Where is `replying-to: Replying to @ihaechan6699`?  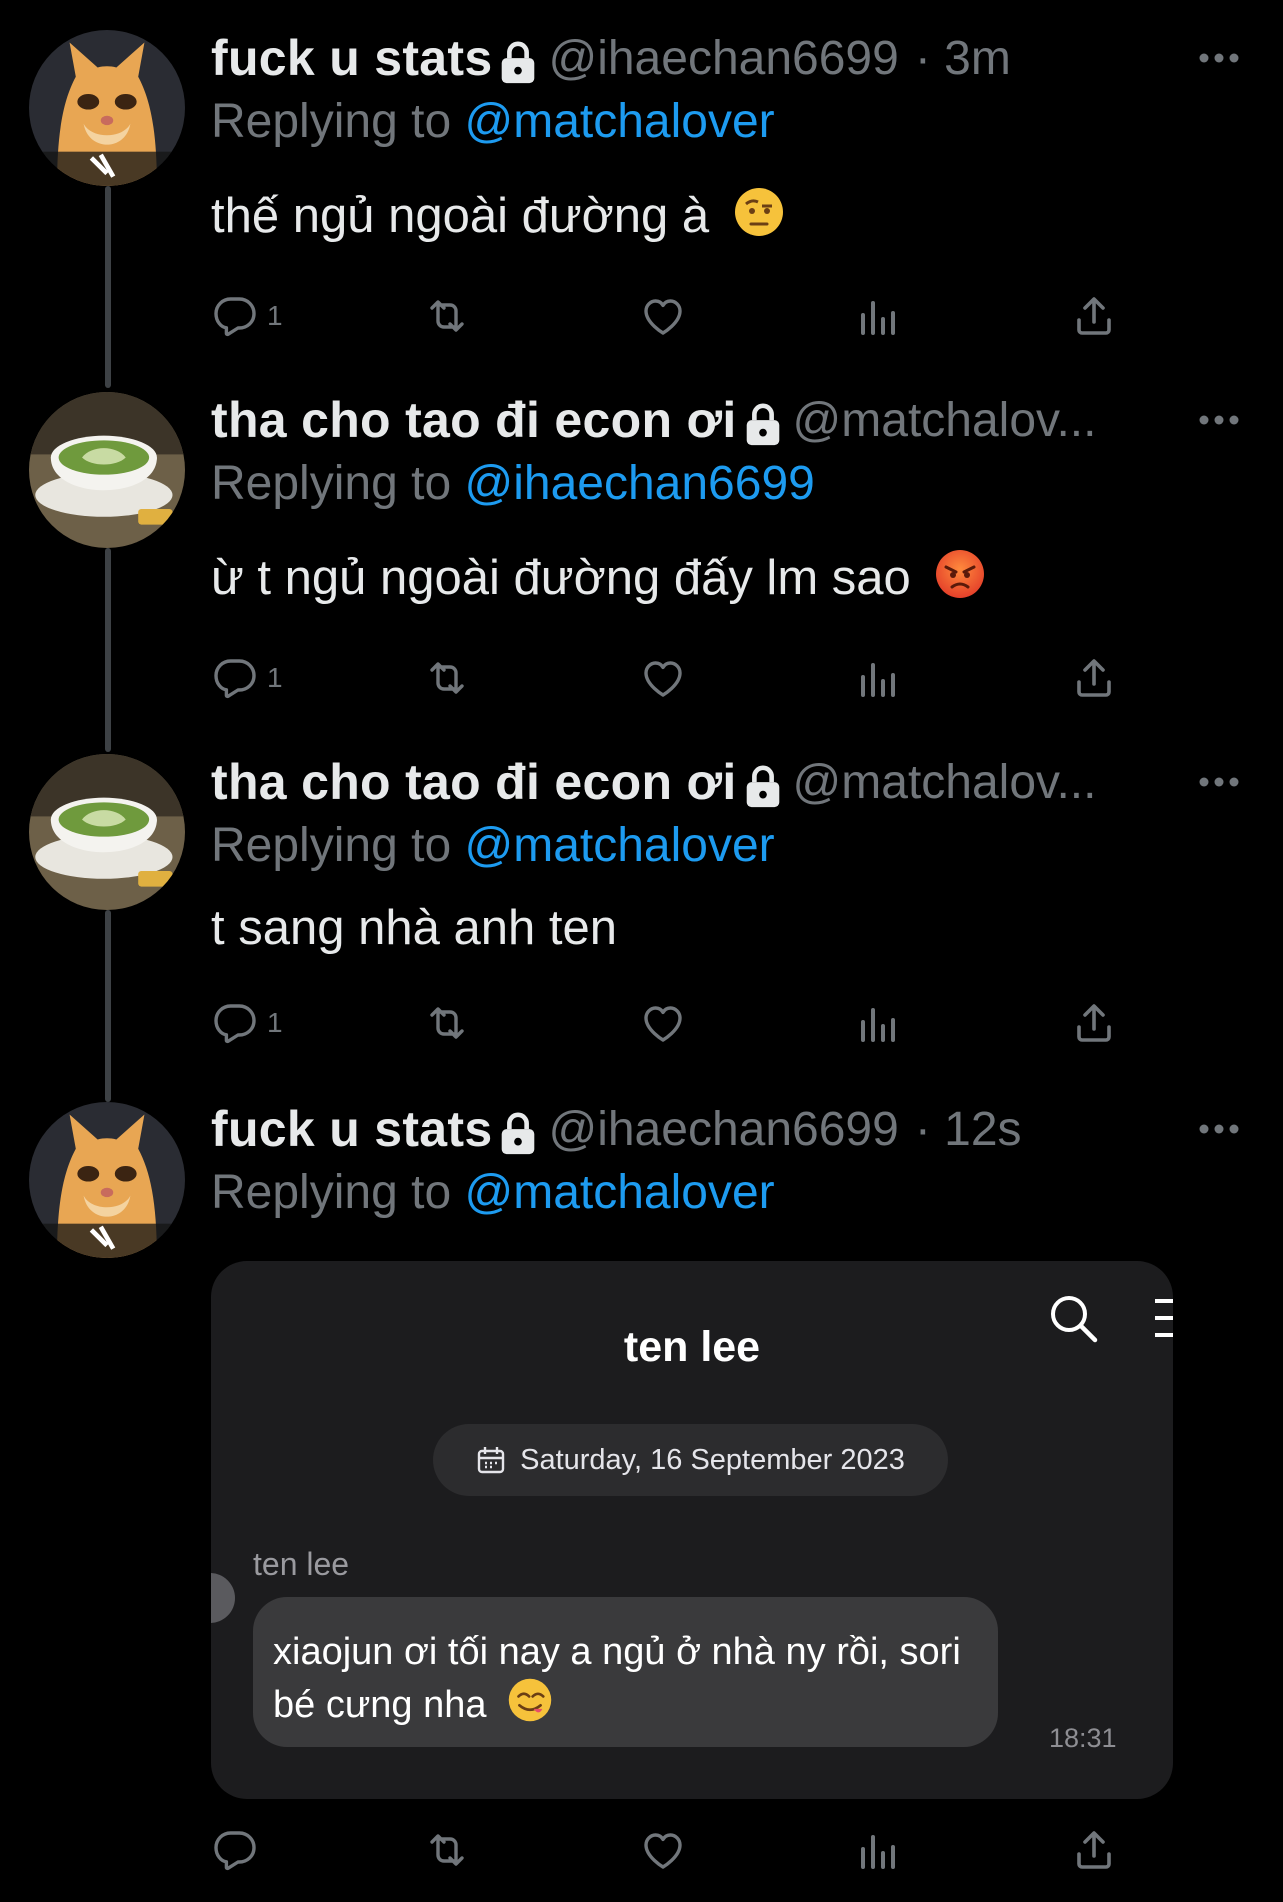
replying-to: Replying to @ihaechan6699 is located at coordinates (513, 483).